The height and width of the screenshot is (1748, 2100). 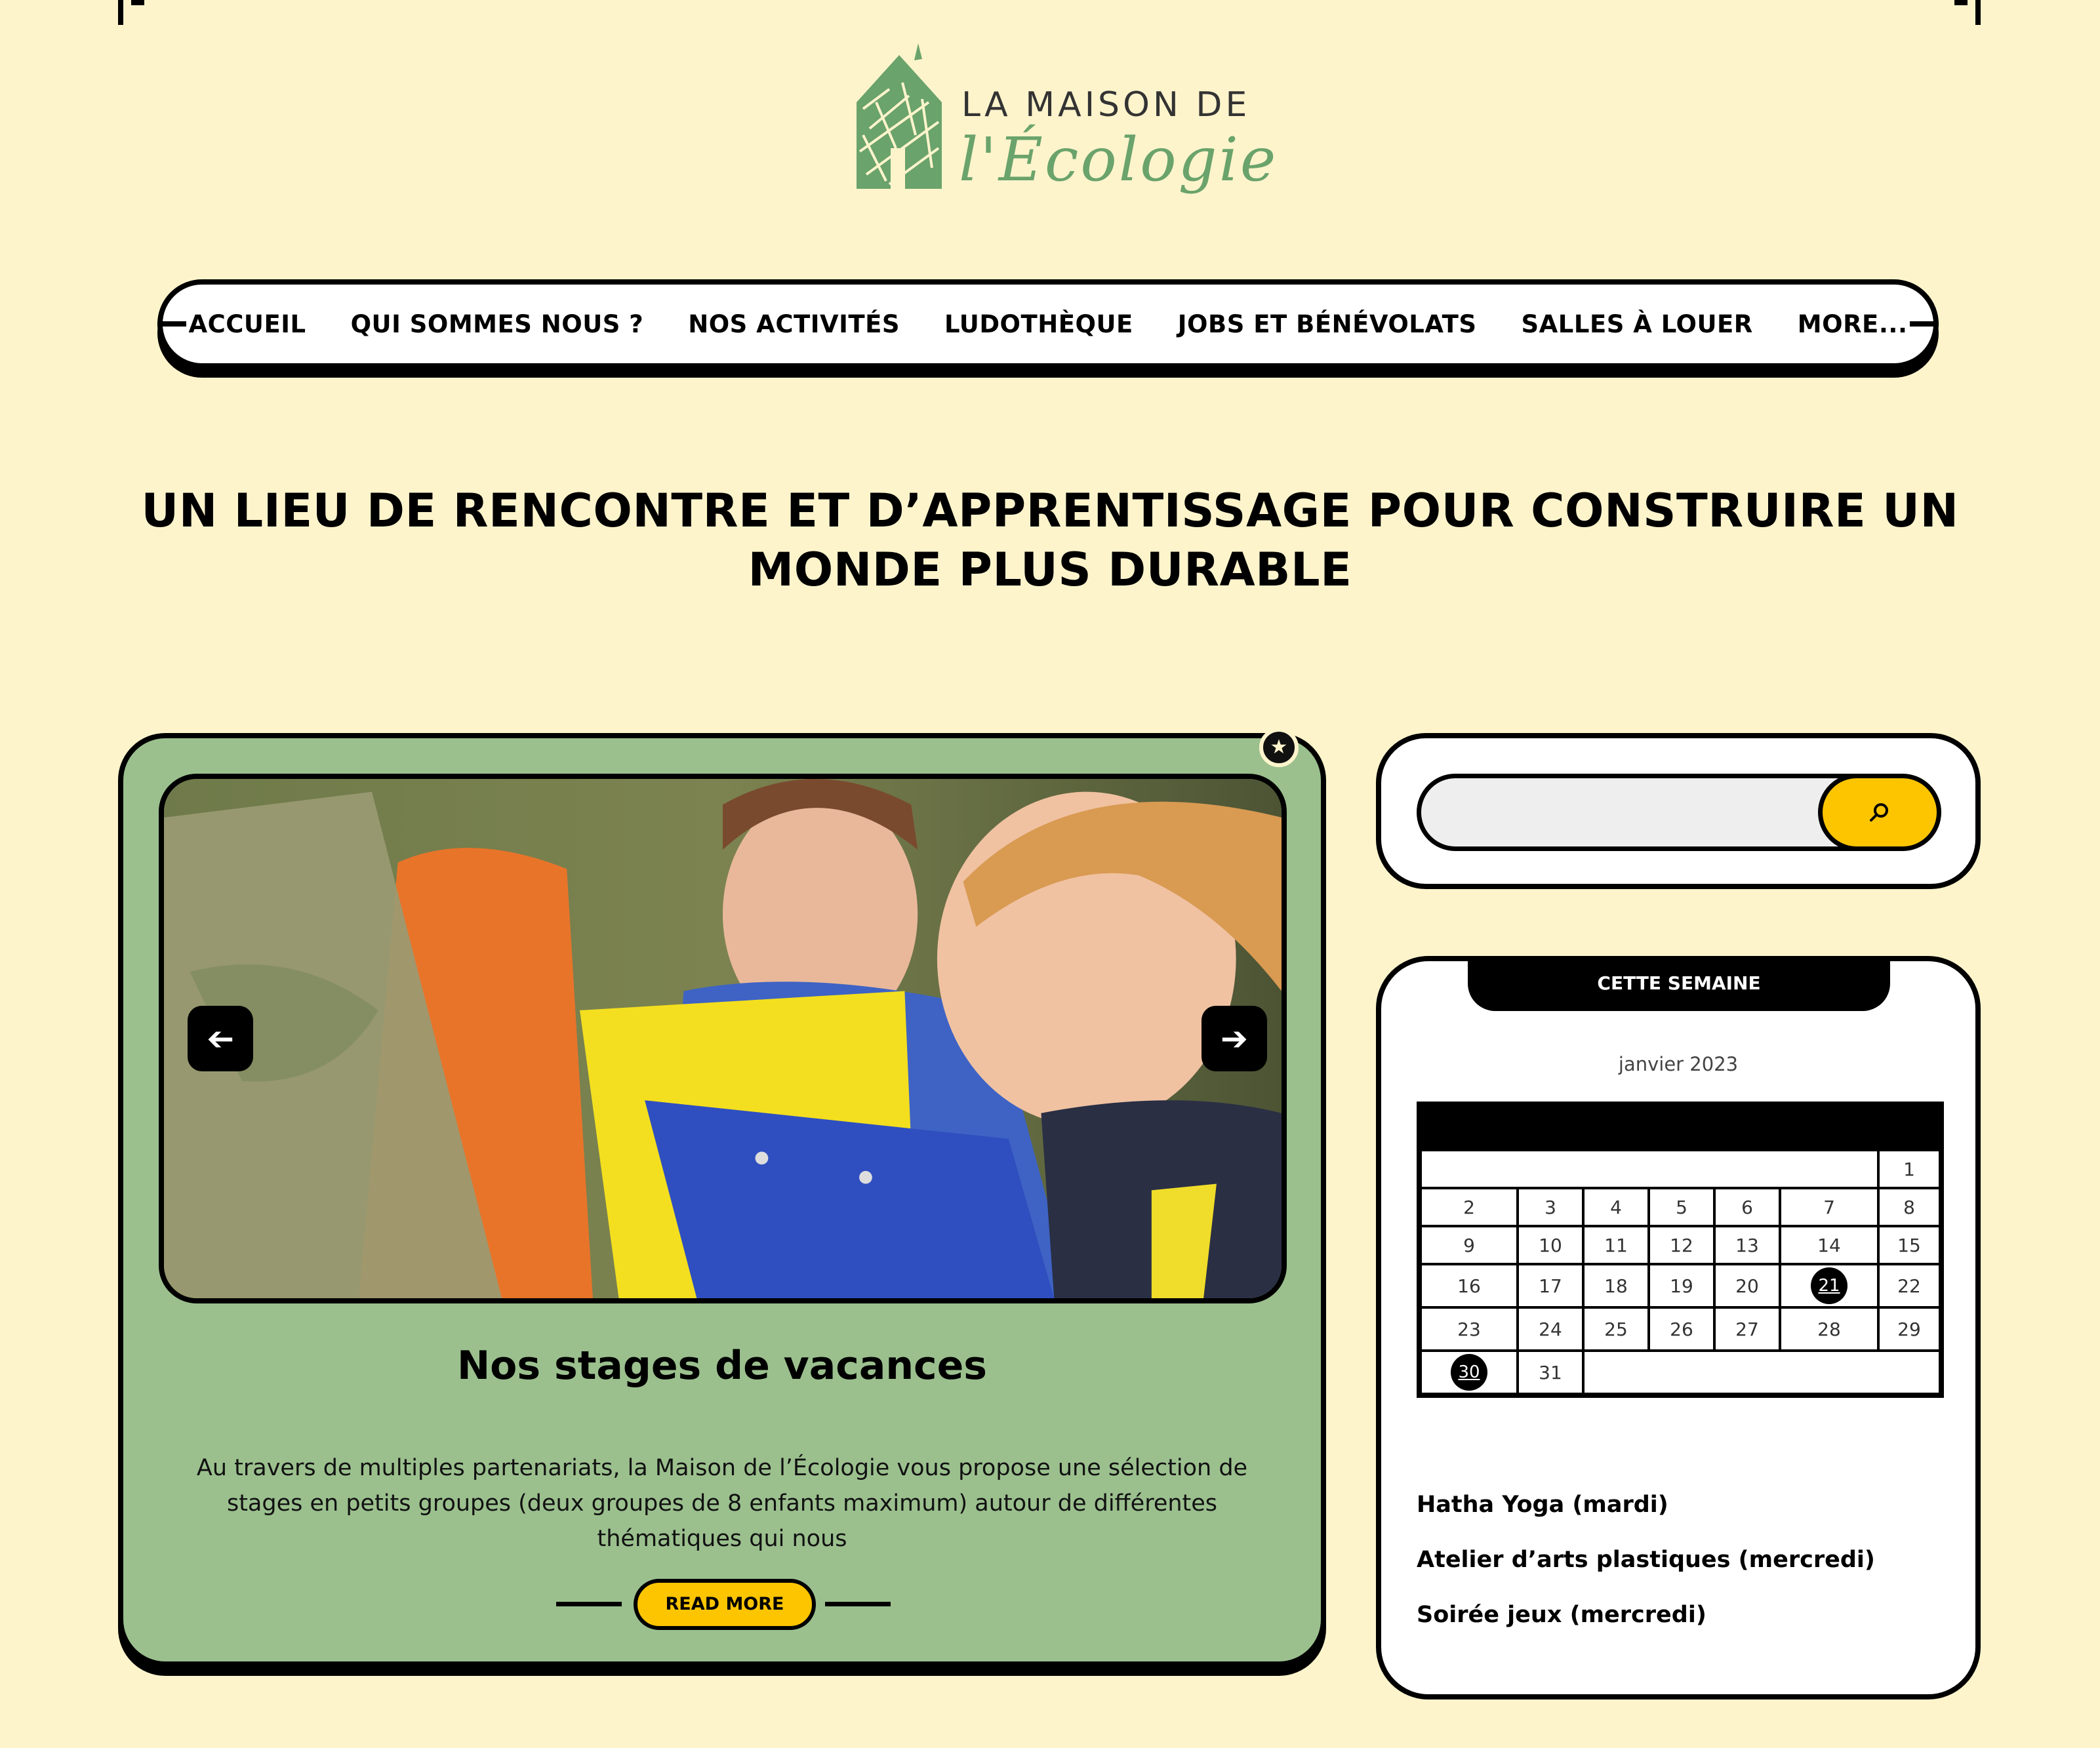 What do you see at coordinates (1747, 1329) in the screenshot?
I see `calendar-day: 27` at bounding box center [1747, 1329].